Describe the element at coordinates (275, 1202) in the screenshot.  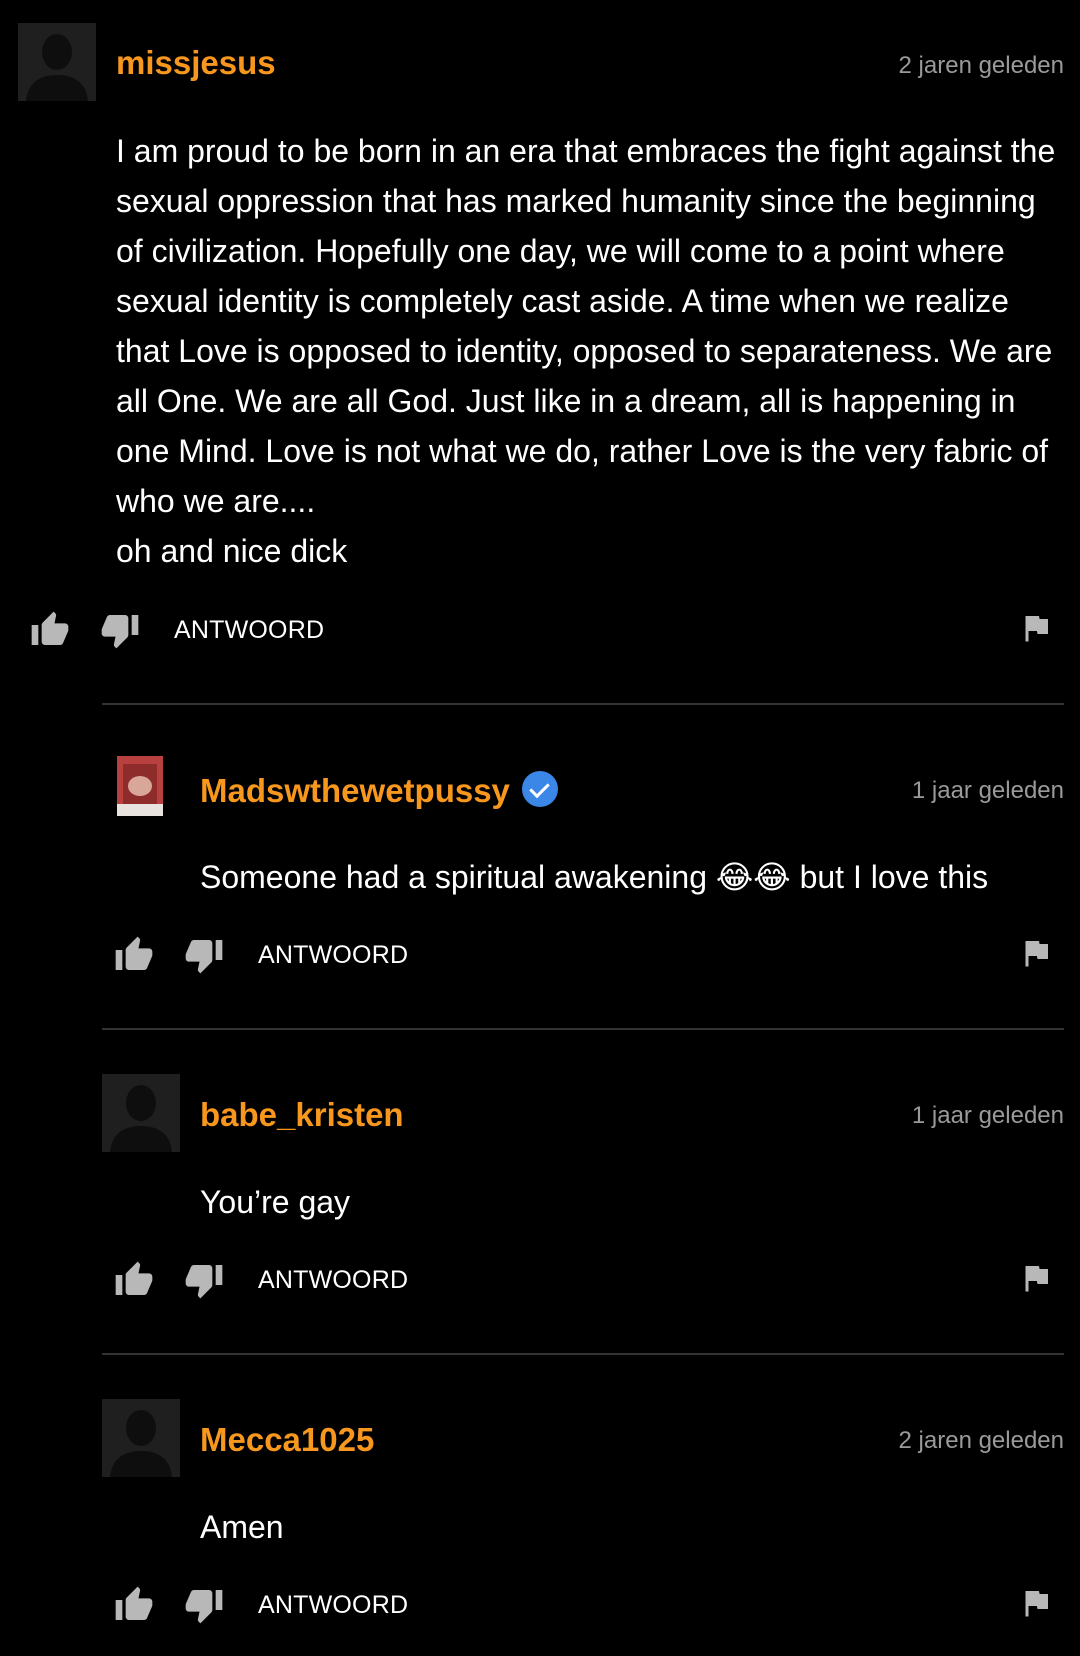
I see `comment-text: You’re gay` at that location.